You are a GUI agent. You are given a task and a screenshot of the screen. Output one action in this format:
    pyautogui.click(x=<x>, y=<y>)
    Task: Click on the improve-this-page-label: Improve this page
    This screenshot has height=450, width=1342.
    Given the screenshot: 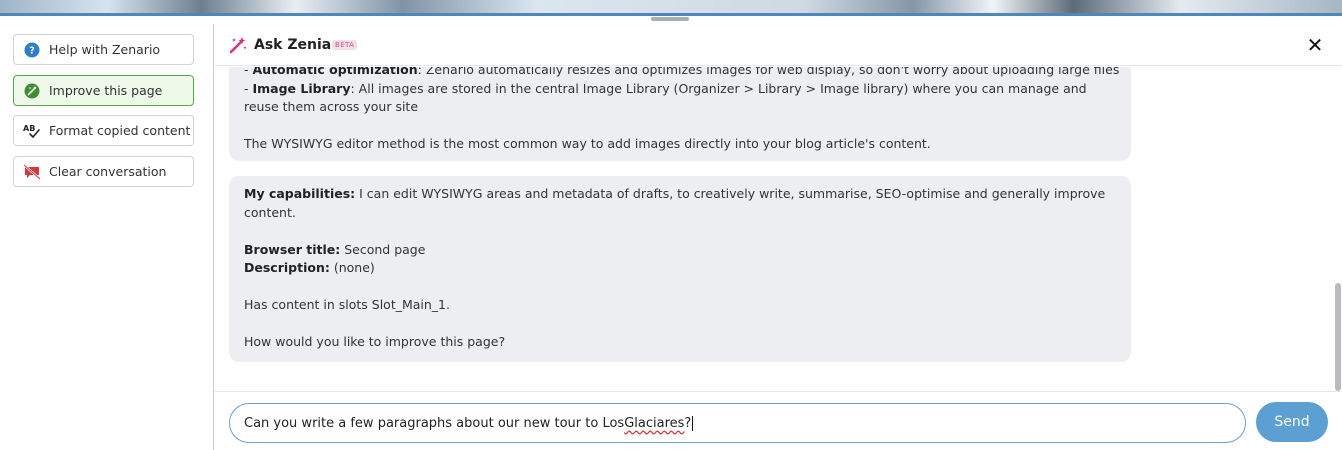 What is the action you would take?
    pyautogui.click(x=106, y=90)
    